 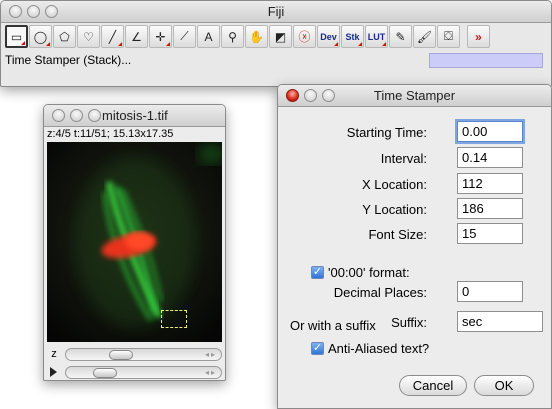 I want to click on hand-icon: ✋, so click(x=256, y=36).